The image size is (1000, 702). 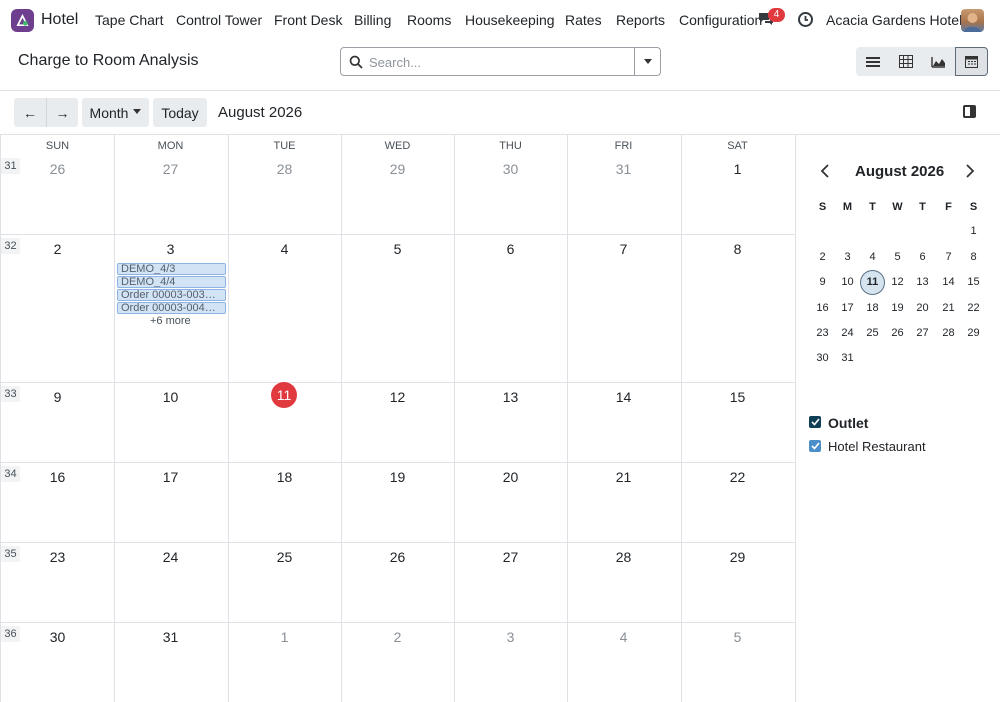 What do you see at coordinates (59, 20) in the screenshot?
I see `app-name: Hotel` at bounding box center [59, 20].